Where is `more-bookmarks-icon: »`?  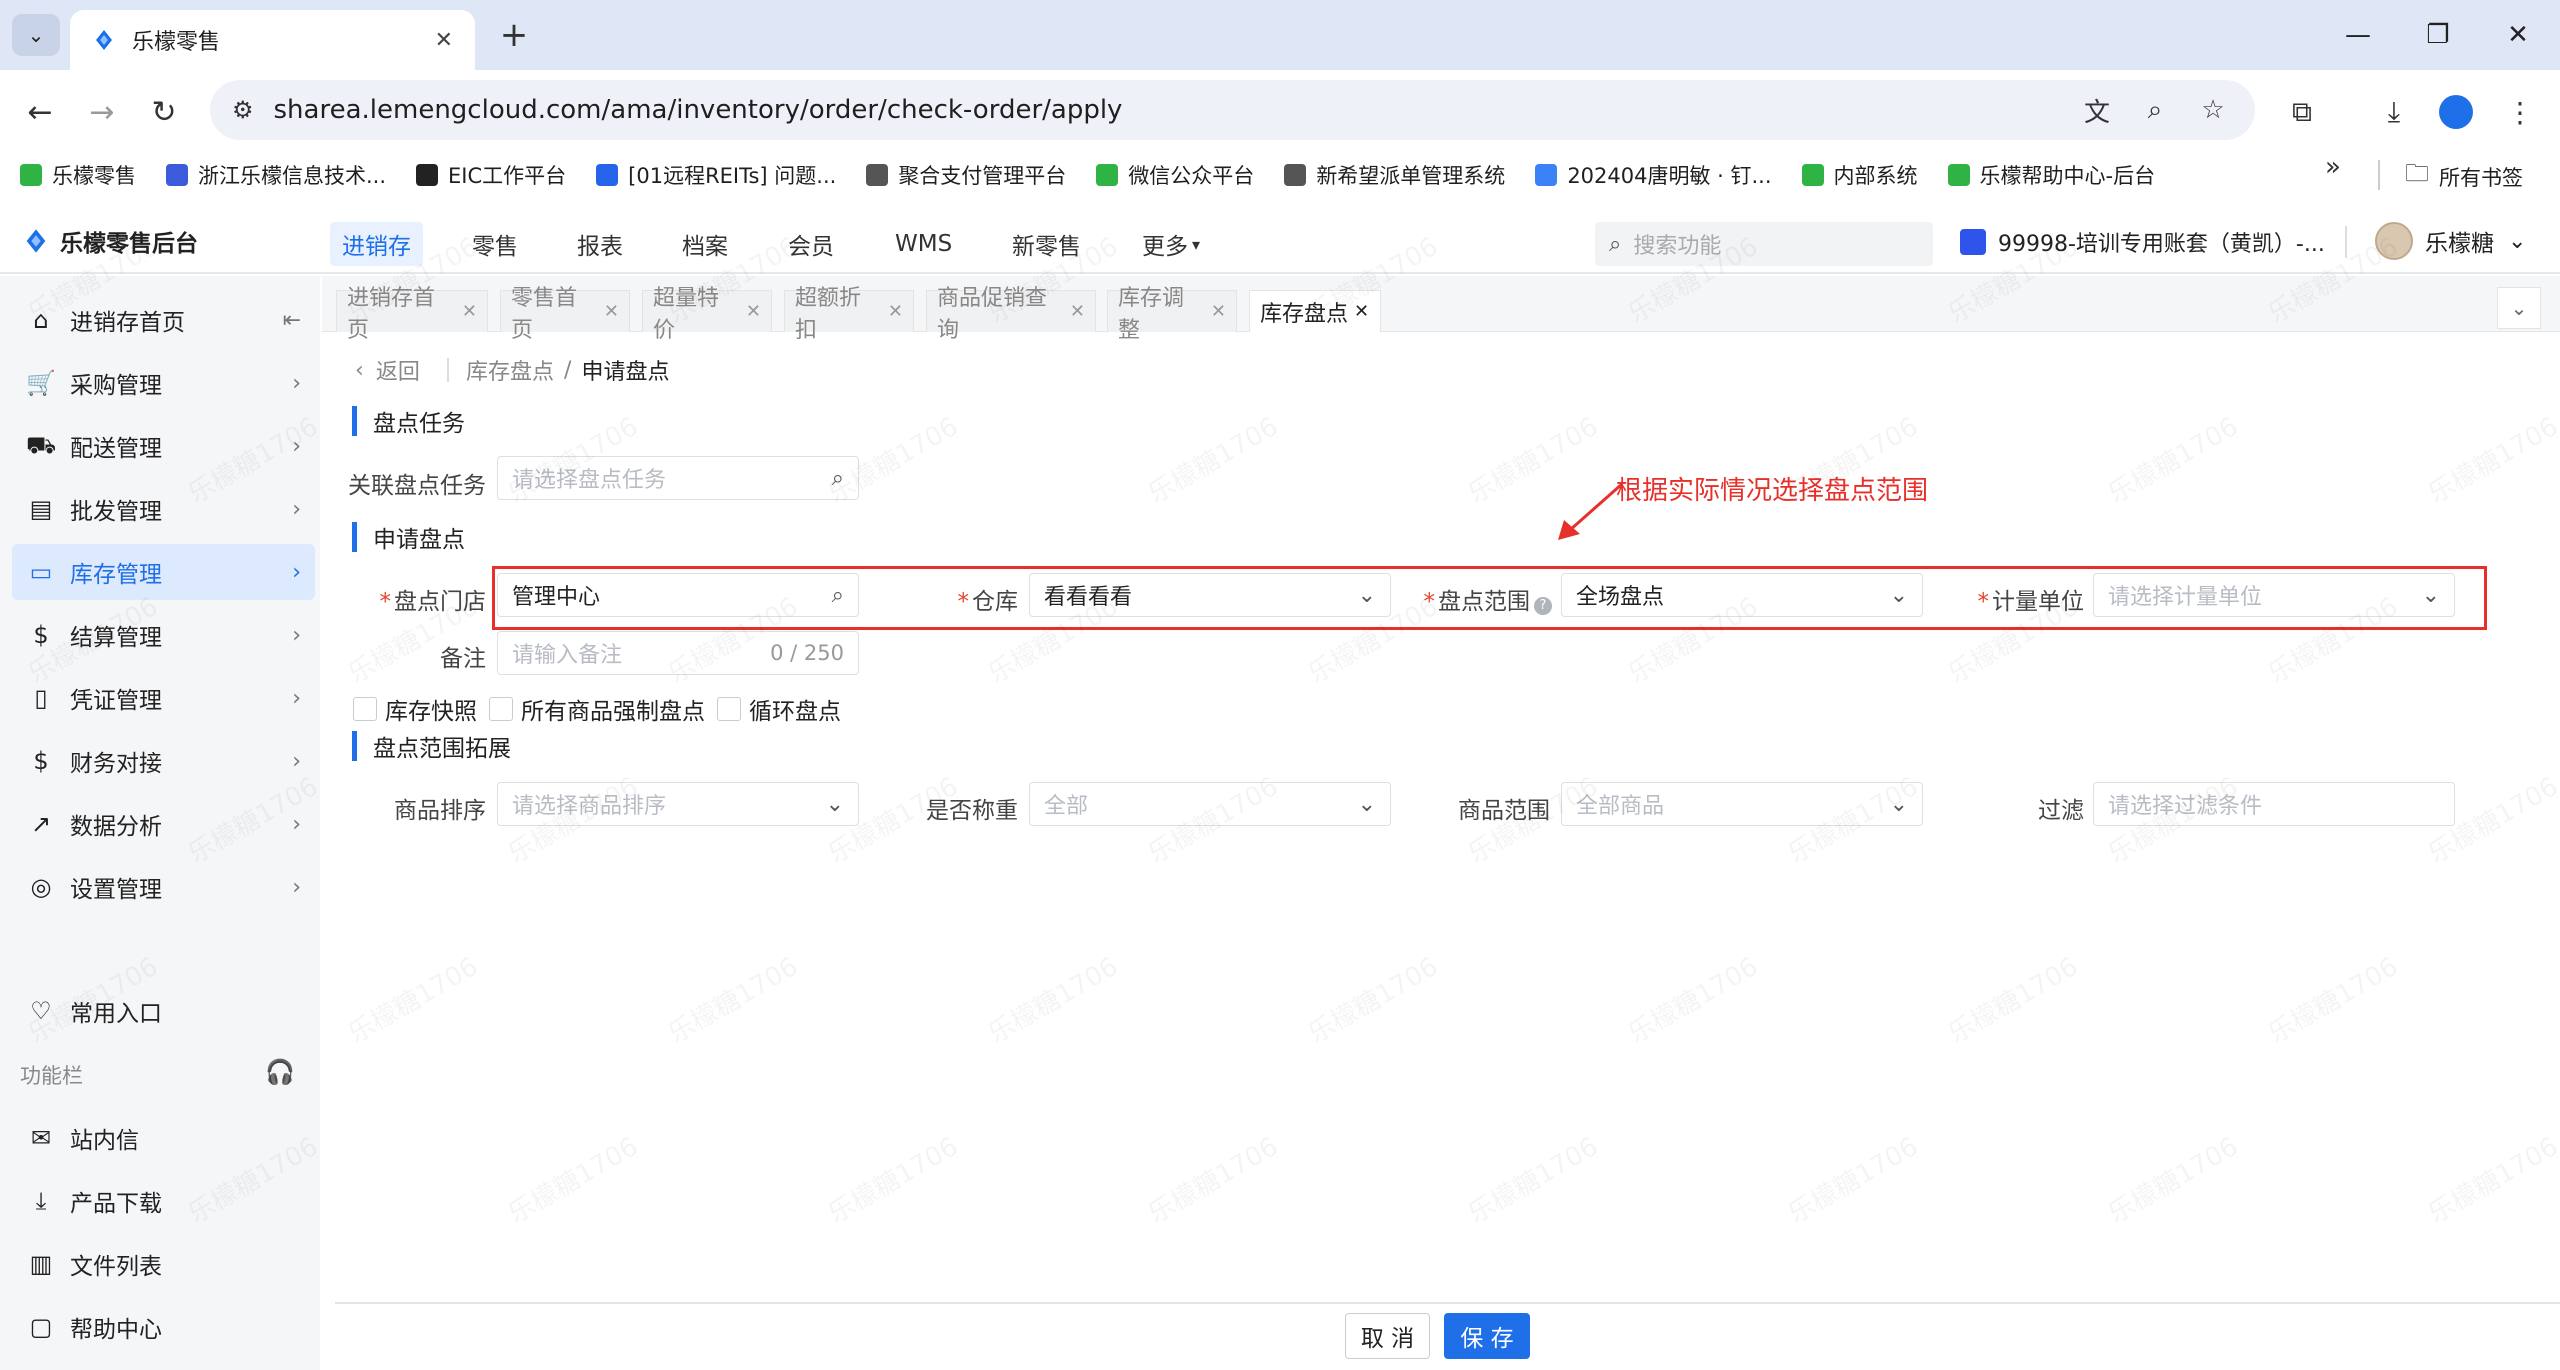
more-bookmarks-icon: » is located at coordinates (2333, 167).